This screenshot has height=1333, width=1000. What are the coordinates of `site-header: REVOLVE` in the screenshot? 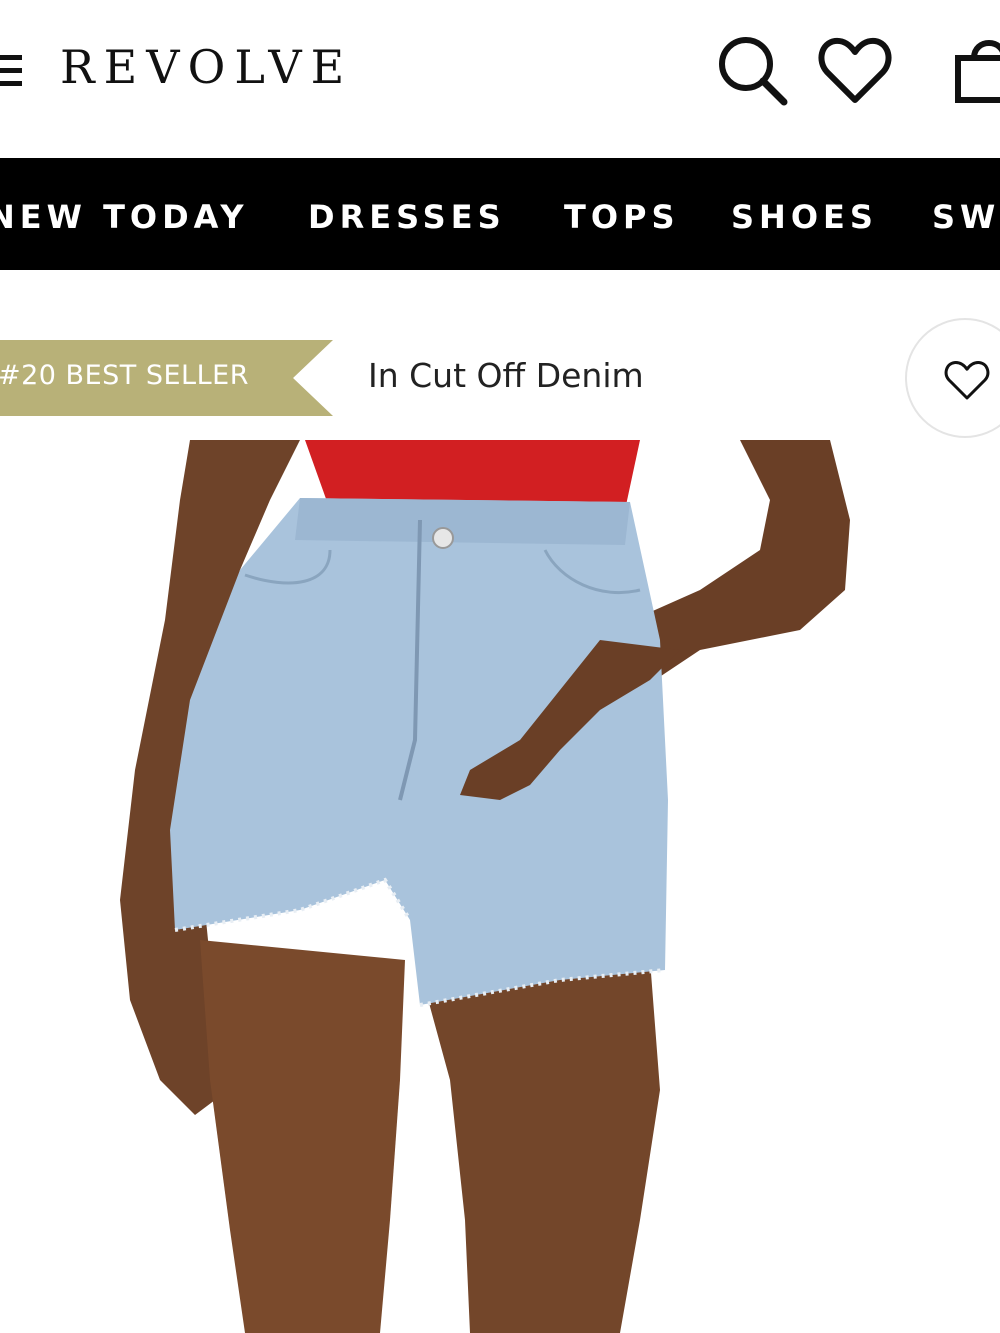 It's located at (500, 79).